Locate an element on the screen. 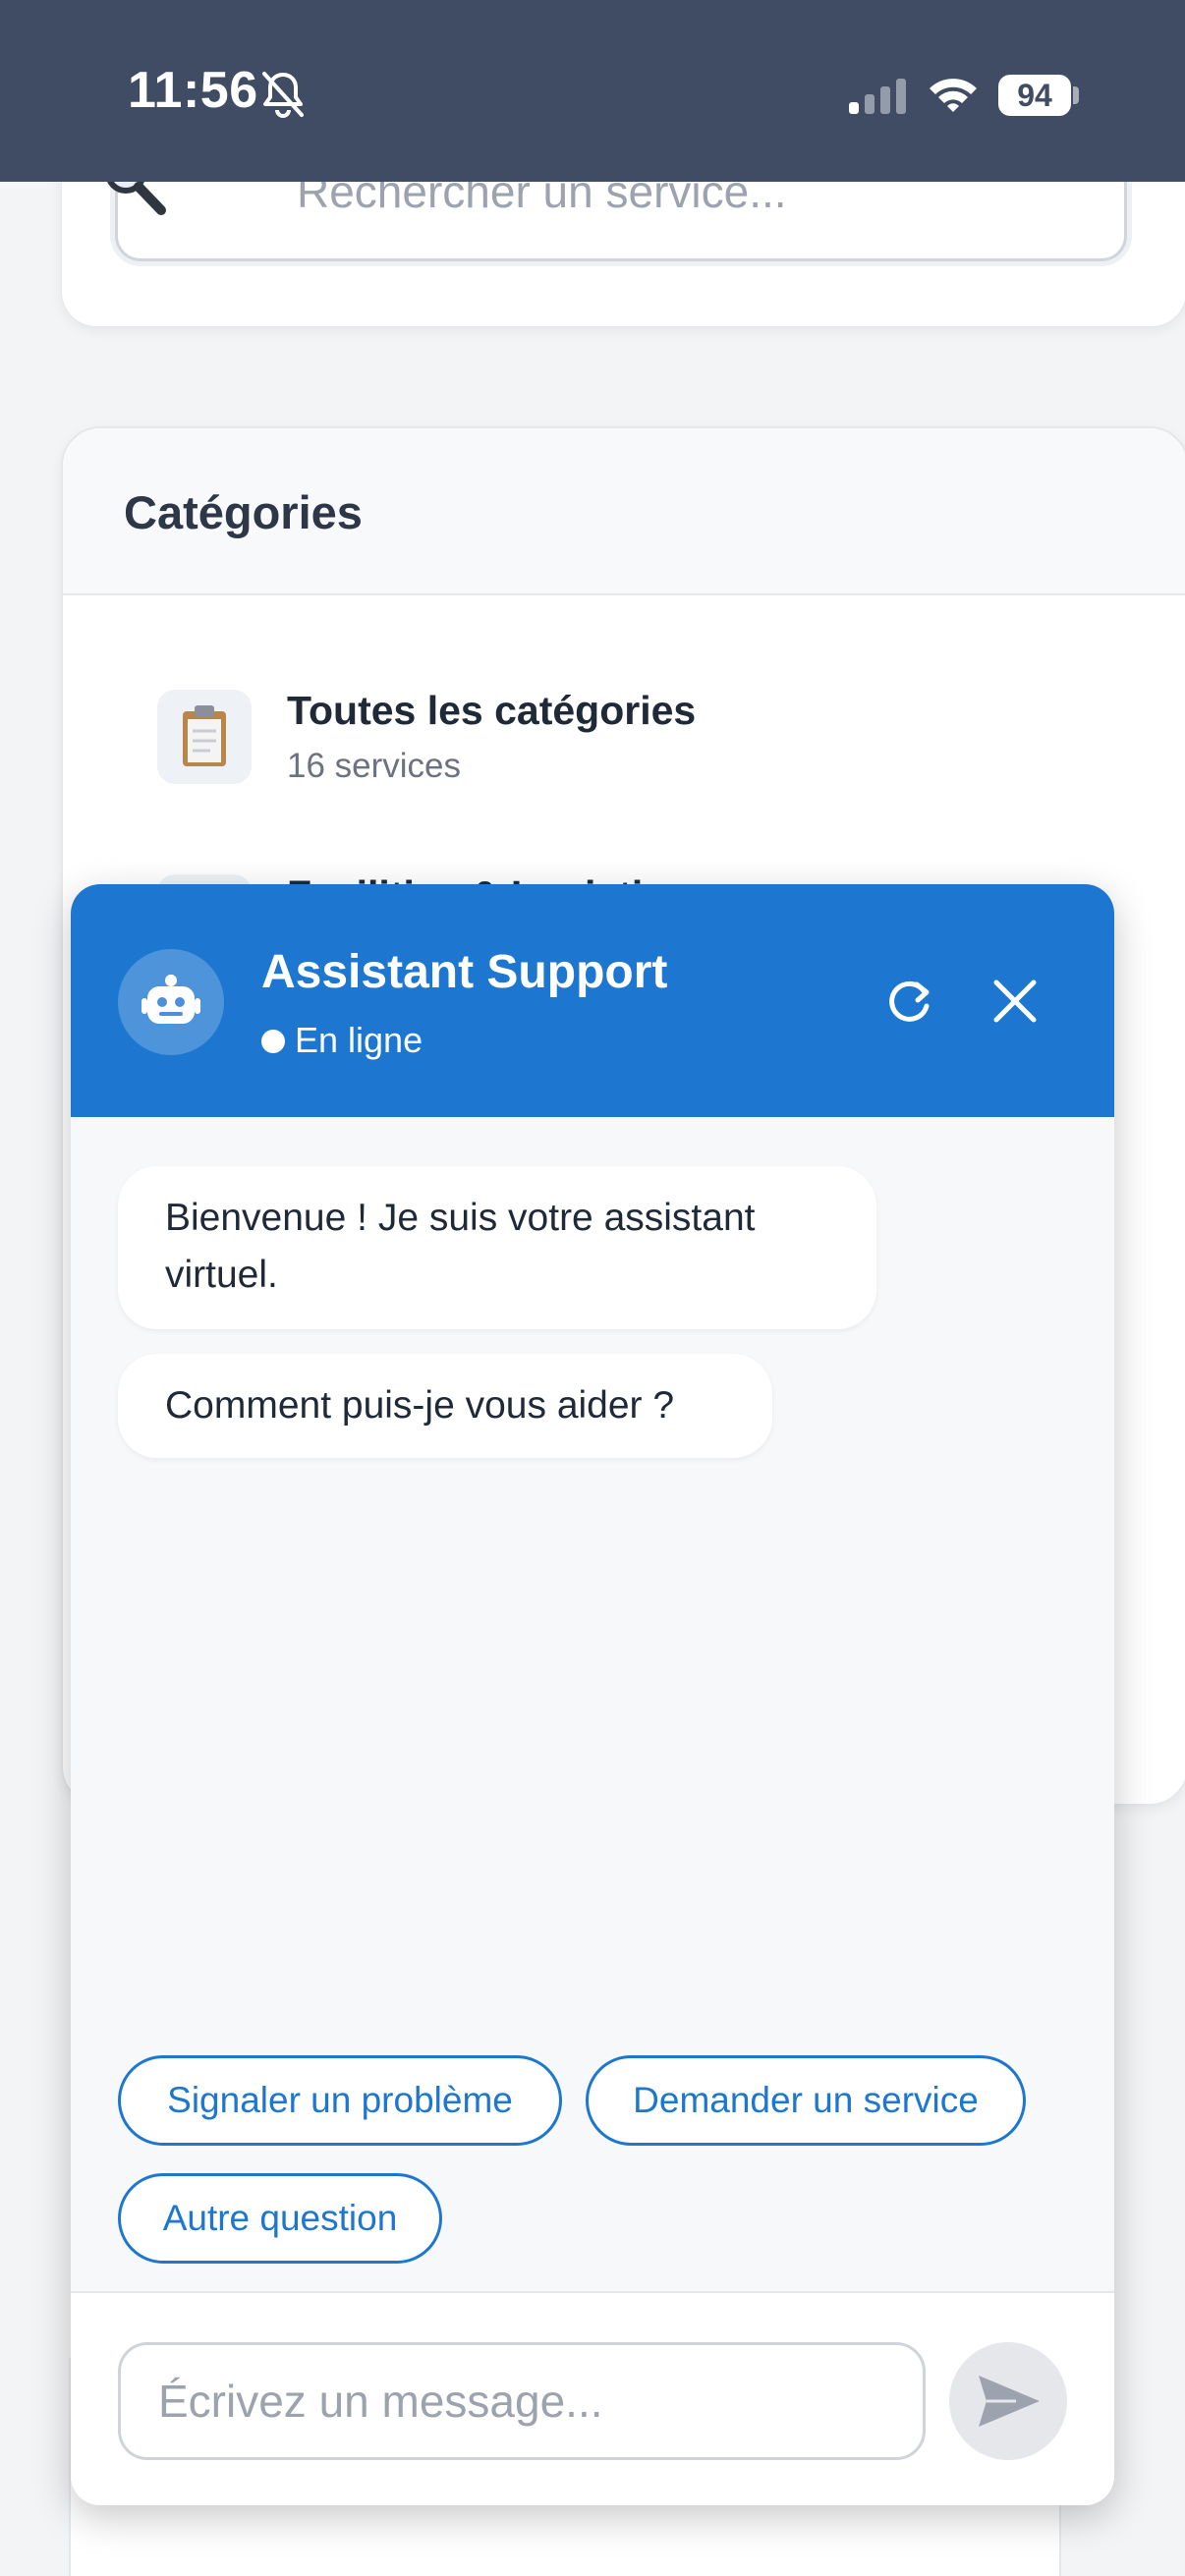 This screenshot has height=2576, width=1185. close-icon is located at coordinates (1015, 1001).